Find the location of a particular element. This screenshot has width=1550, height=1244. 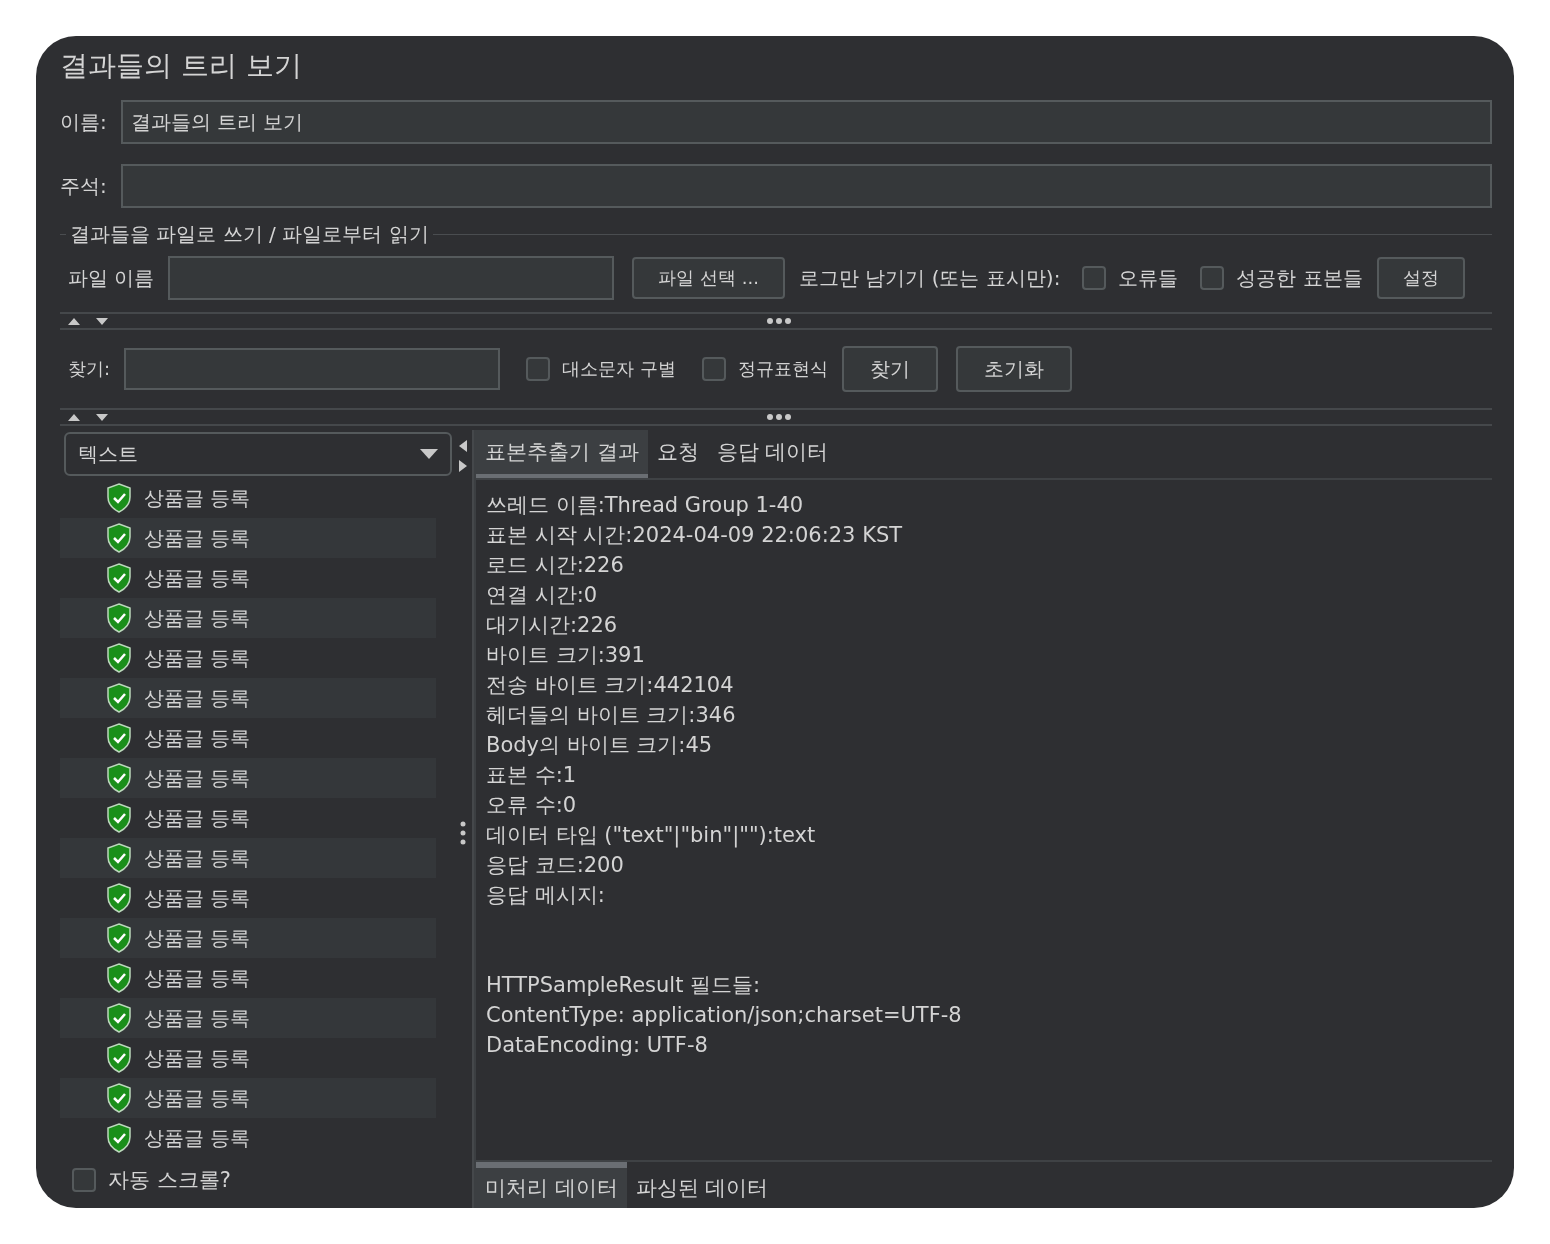

result-line: 로드 시간:226 is located at coordinates (555, 565).